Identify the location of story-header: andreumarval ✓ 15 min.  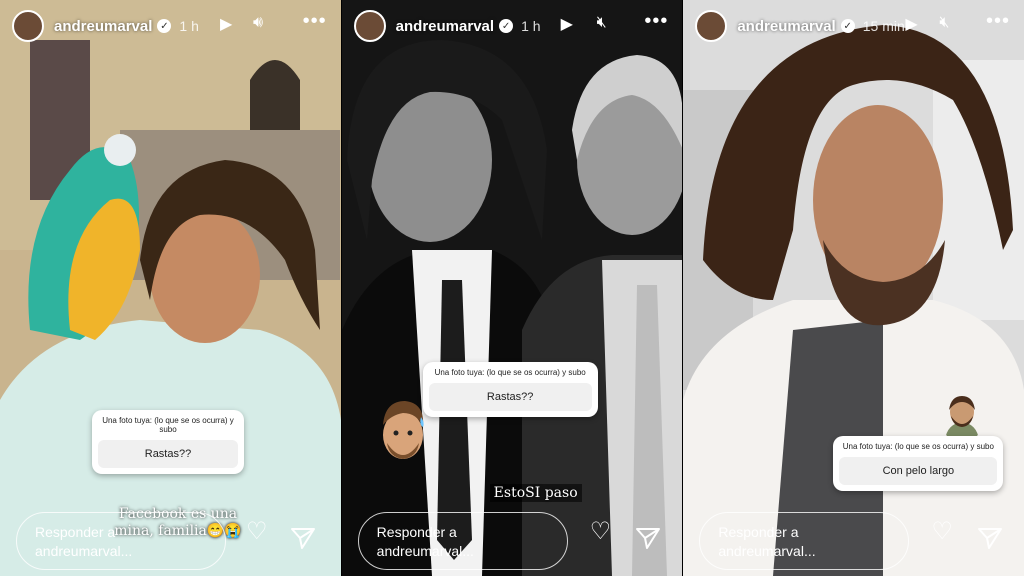
(853, 26).